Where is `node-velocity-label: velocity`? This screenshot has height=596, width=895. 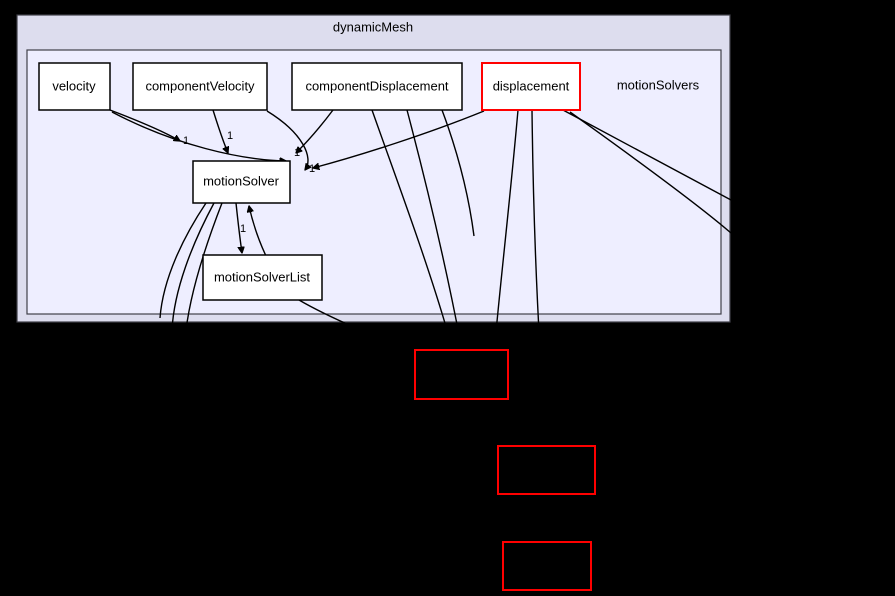 node-velocity-label: velocity is located at coordinates (74, 85).